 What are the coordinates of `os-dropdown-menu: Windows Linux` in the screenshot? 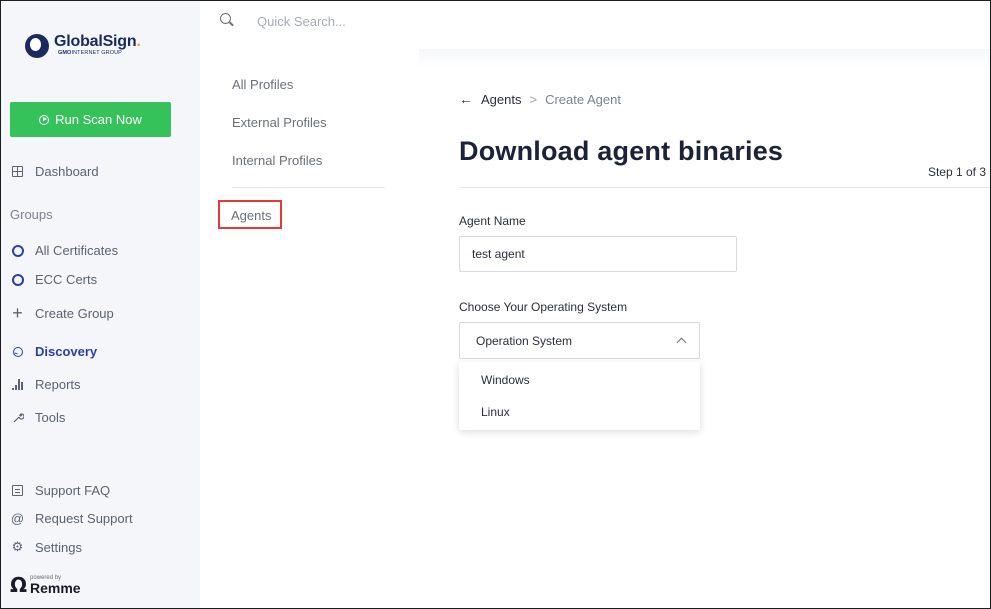 It's located at (579, 396).